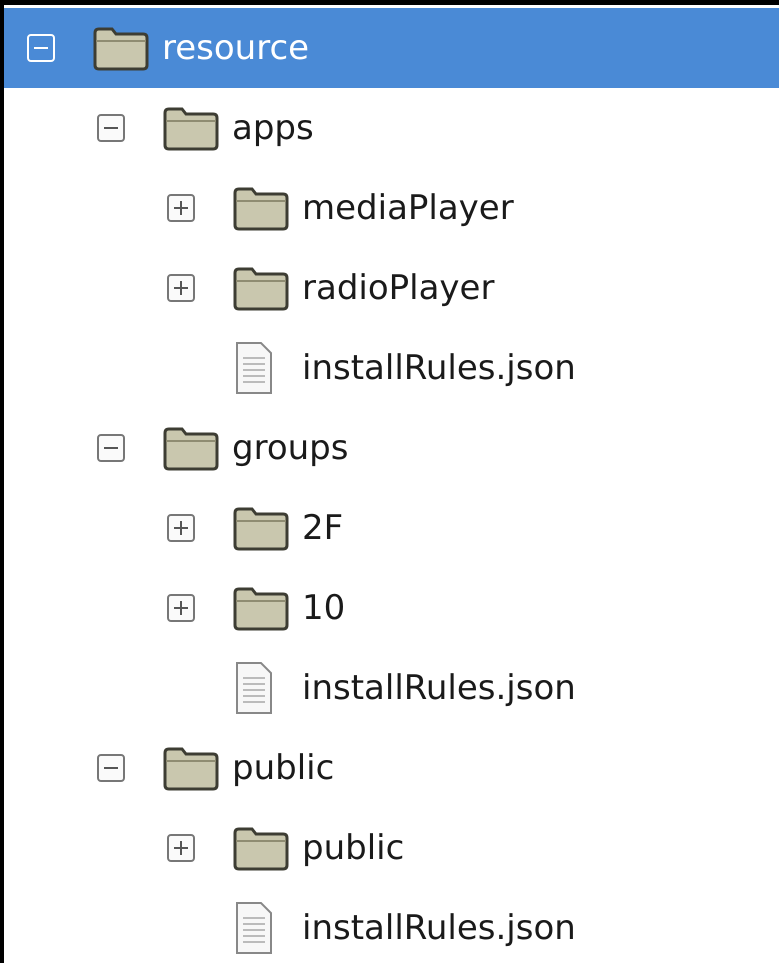 The height and width of the screenshot is (963, 779). I want to click on tree-row: mediaPlayer, so click(391, 208).